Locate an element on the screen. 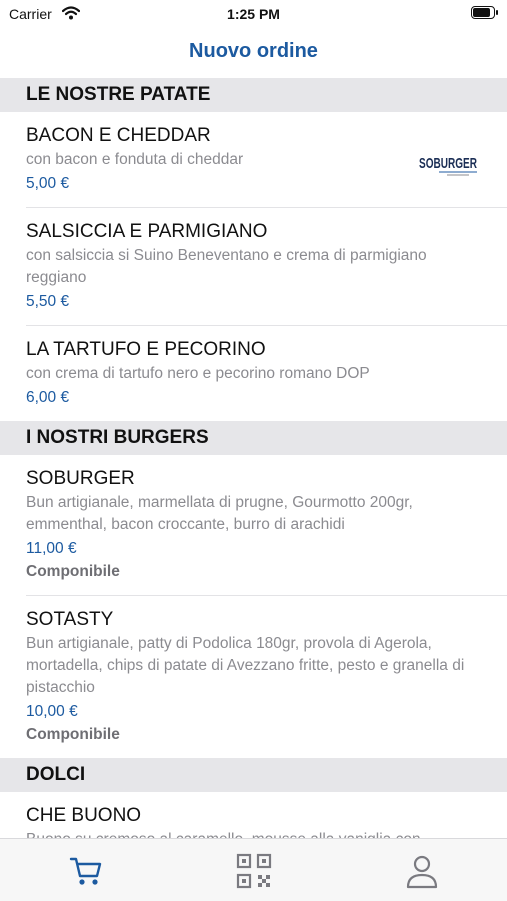 The width and height of the screenshot is (507, 901). svg-text: SOBURGER is located at coordinates (448, 163).